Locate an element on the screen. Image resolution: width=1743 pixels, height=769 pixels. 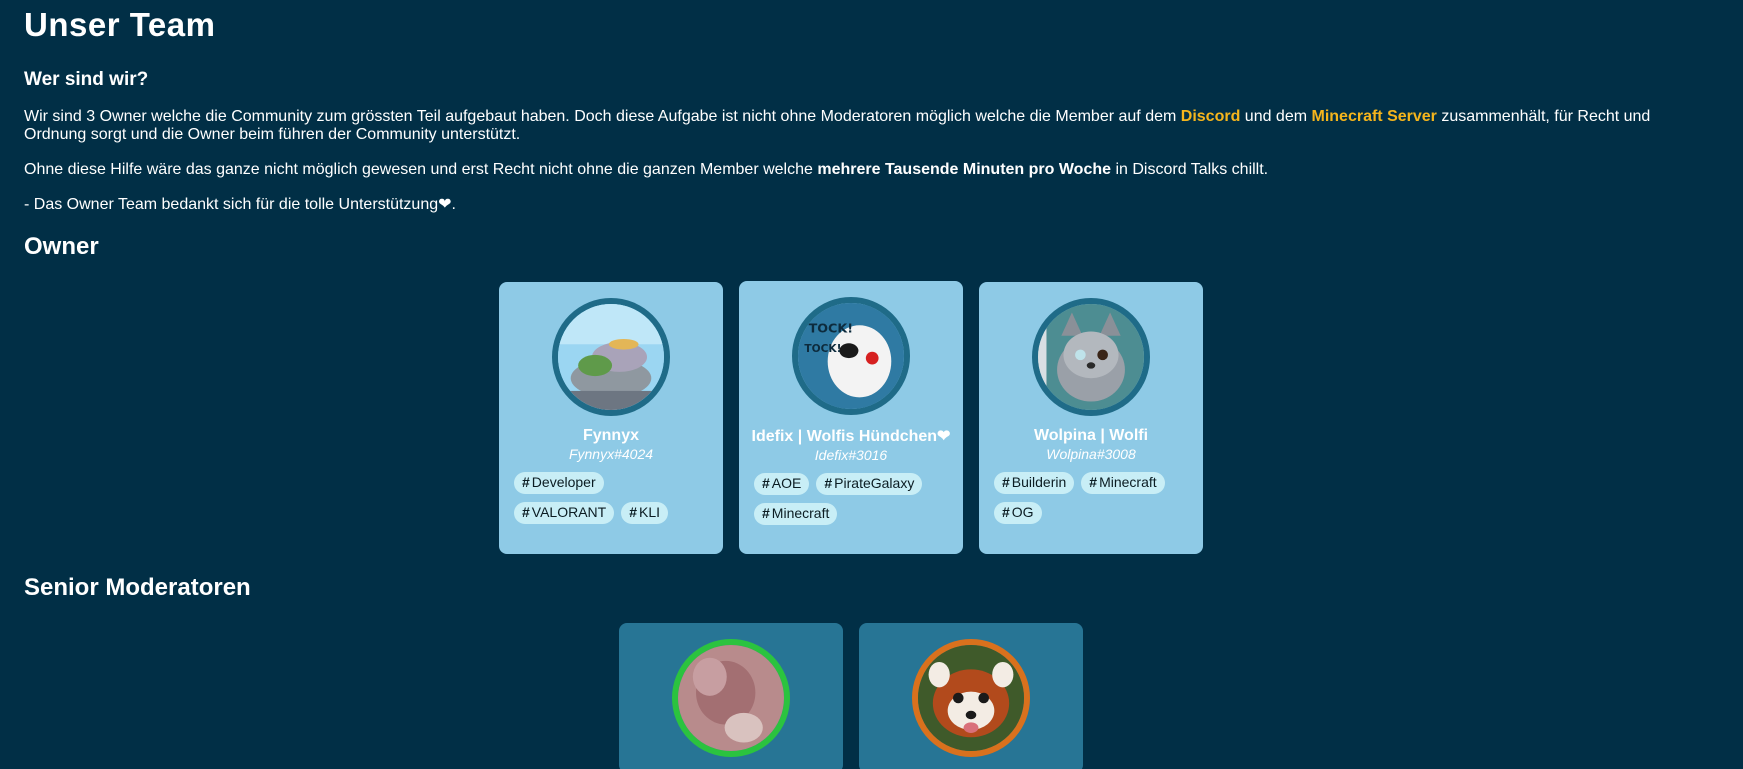
tag-badge: # AOE is located at coordinates (782, 484).